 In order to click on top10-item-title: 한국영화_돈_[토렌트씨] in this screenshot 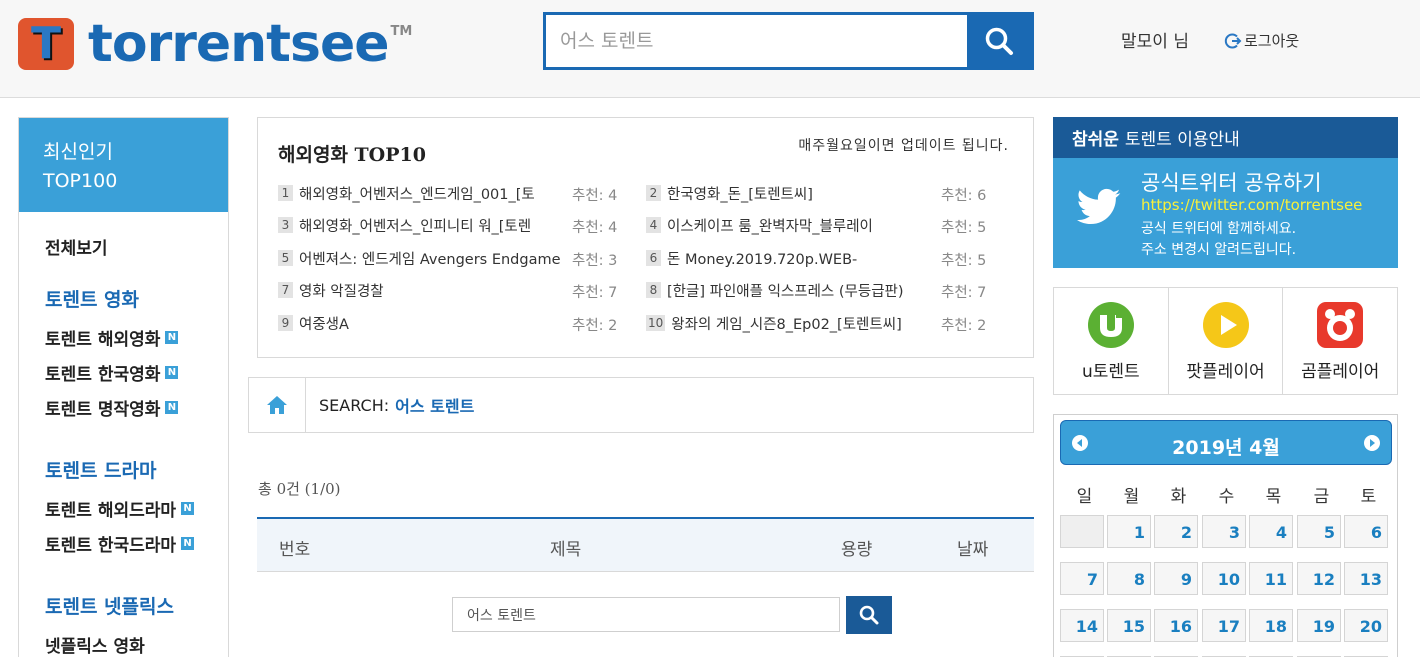, I will do `click(740, 194)`.